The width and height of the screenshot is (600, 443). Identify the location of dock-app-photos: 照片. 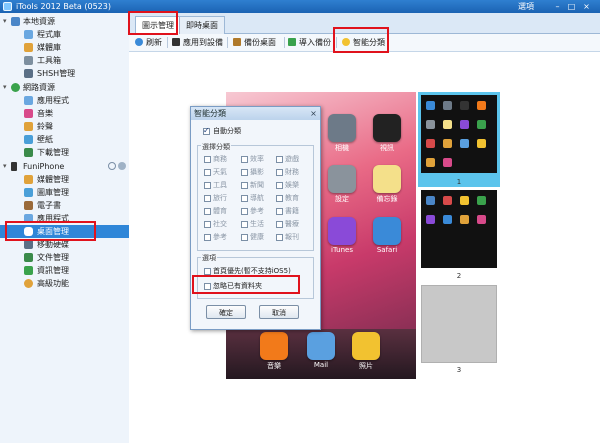
(366, 351).